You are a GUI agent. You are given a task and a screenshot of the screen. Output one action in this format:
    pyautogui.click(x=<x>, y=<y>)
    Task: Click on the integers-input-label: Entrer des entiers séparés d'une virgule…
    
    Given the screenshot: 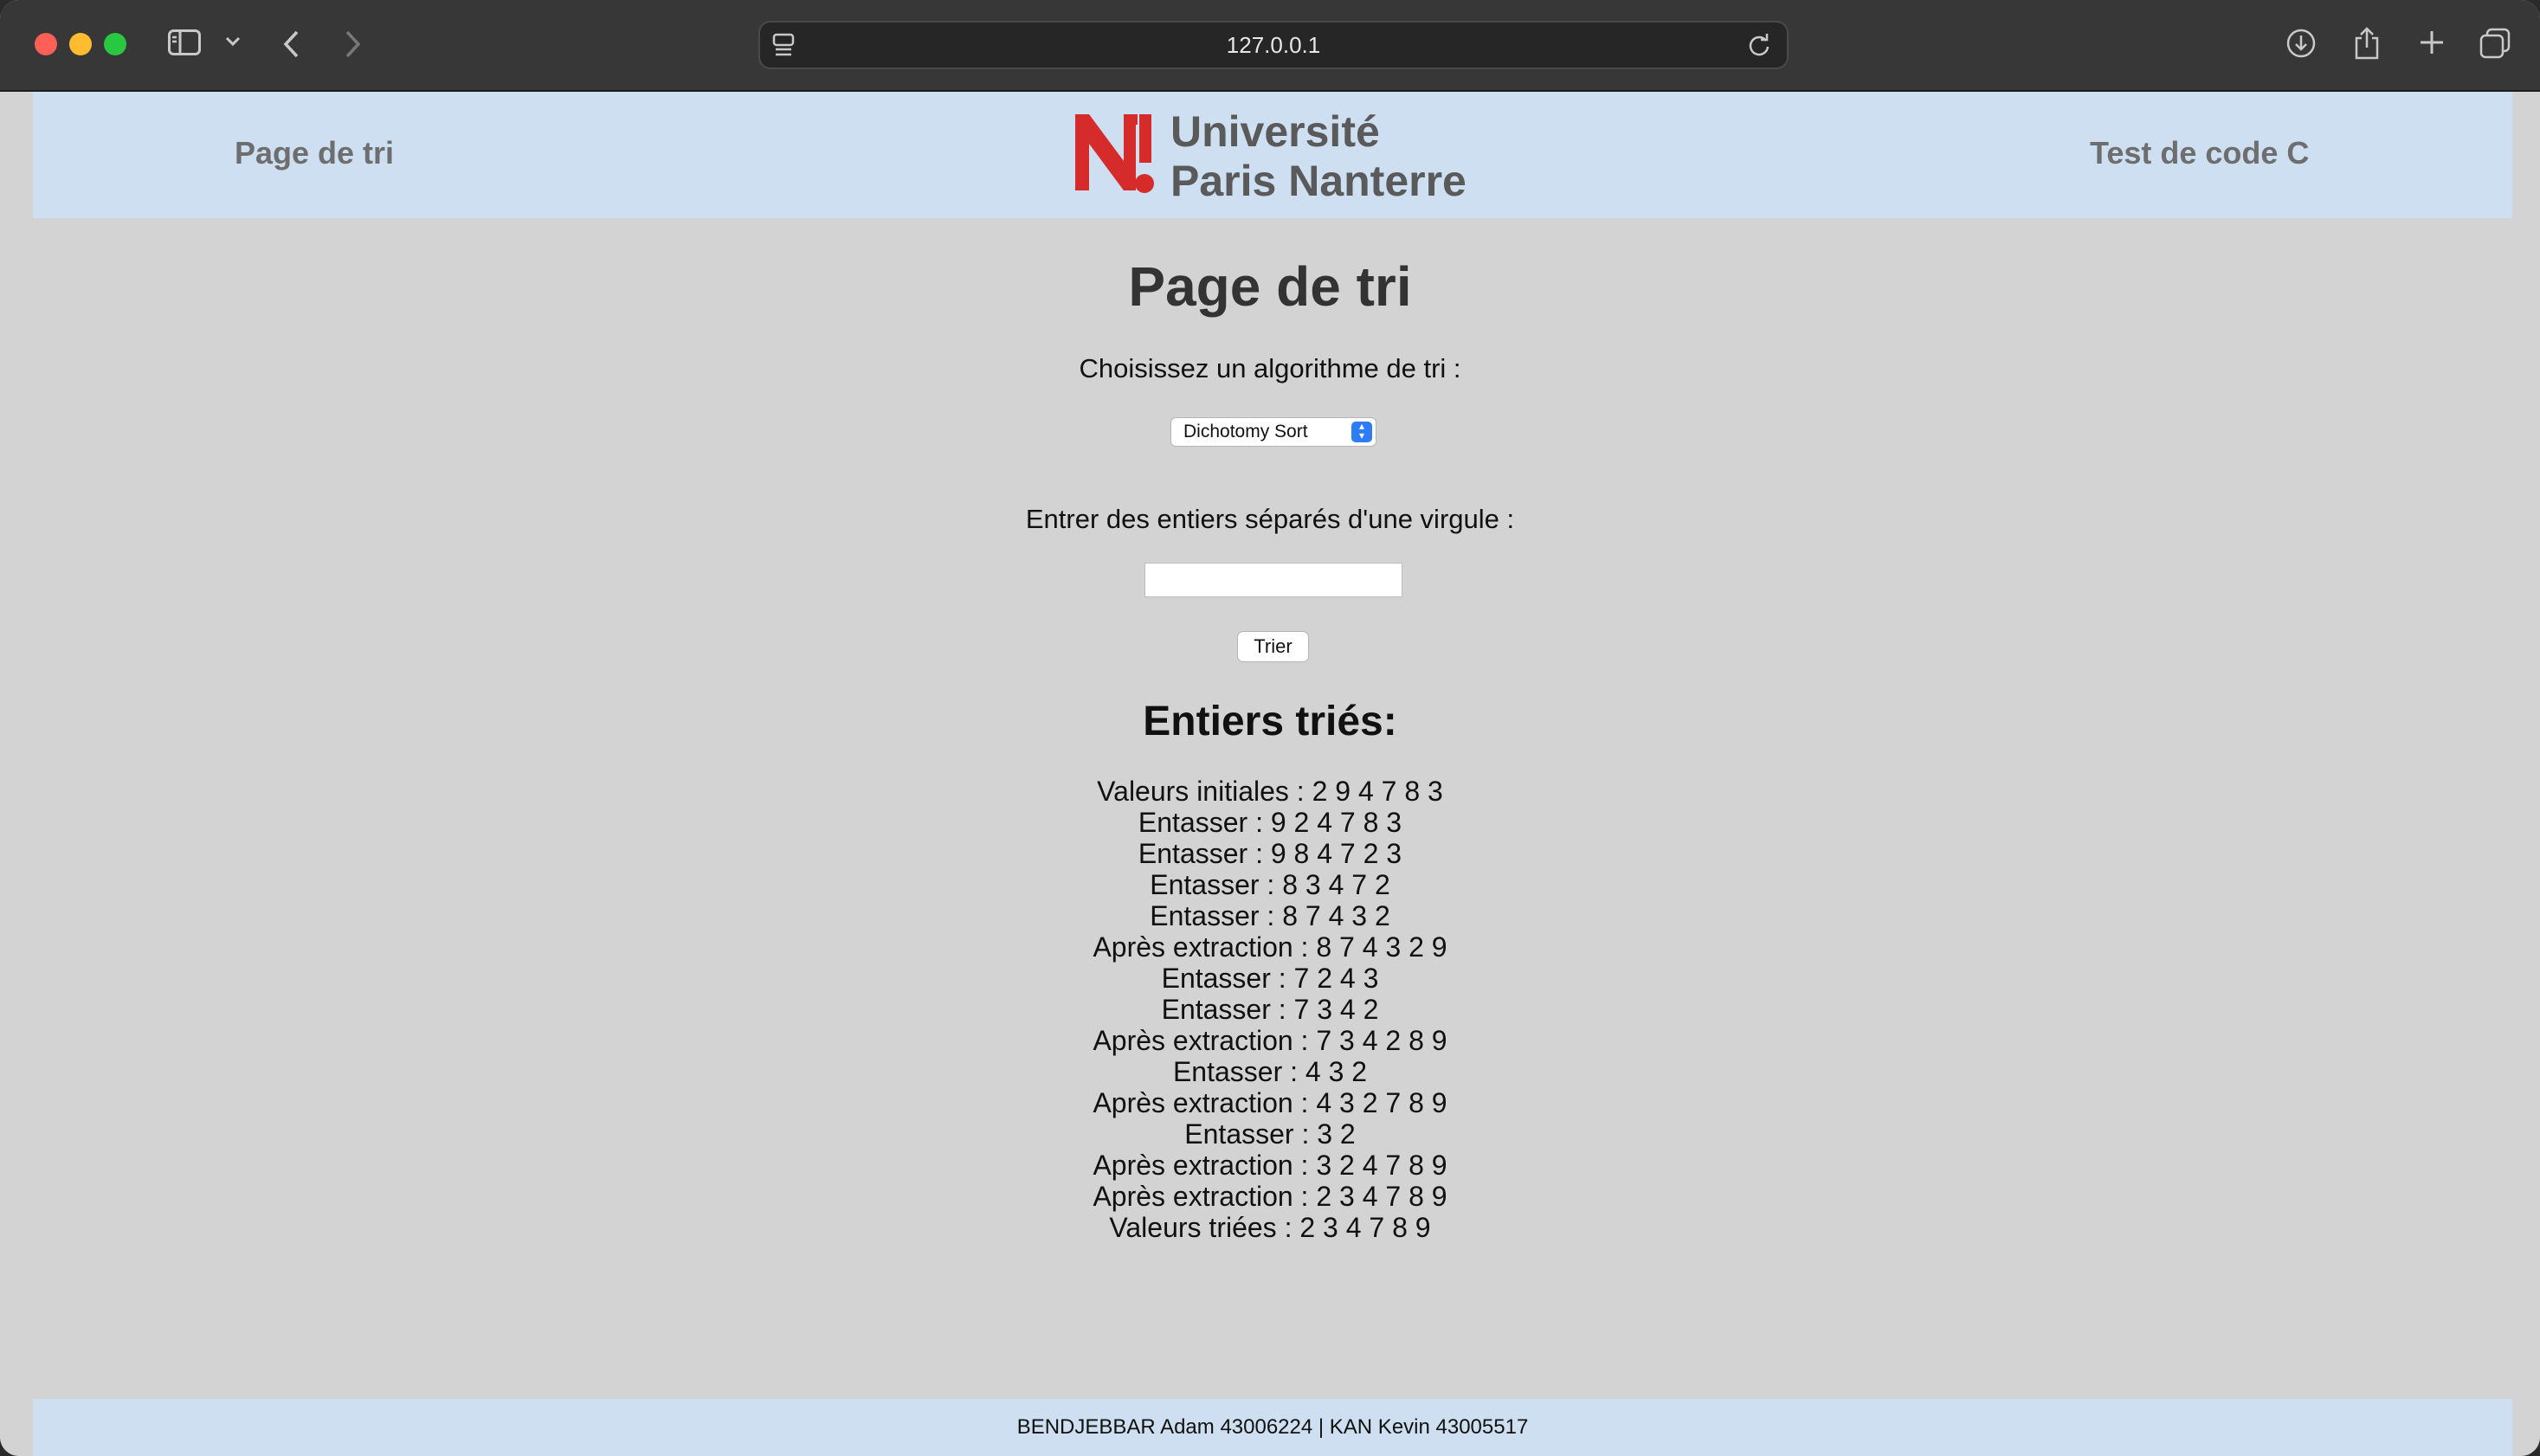 What is the action you would take?
    pyautogui.click(x=1270, y=519)
    